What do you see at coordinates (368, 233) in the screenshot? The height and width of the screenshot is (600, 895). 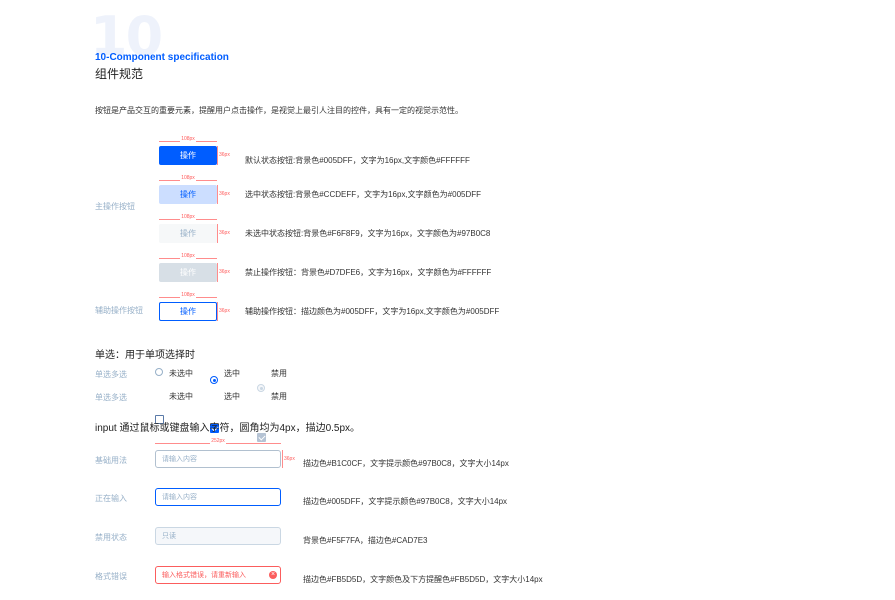 I see `button-desc: 未选中状态按钮:背景色#F6F8F9，文字为16px，文字颜色为#97B0C8` at bounding box center [368, 233].